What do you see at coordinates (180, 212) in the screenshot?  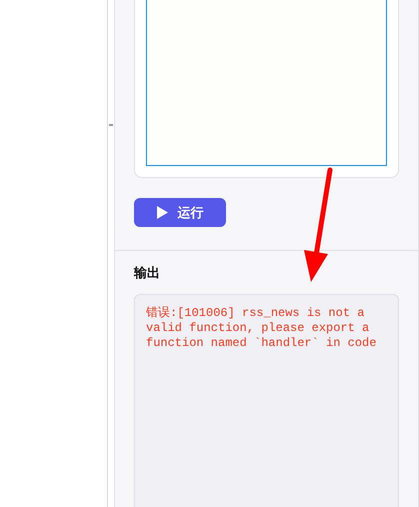 I see `run-button: 运行` at bounding box center [180, 212].